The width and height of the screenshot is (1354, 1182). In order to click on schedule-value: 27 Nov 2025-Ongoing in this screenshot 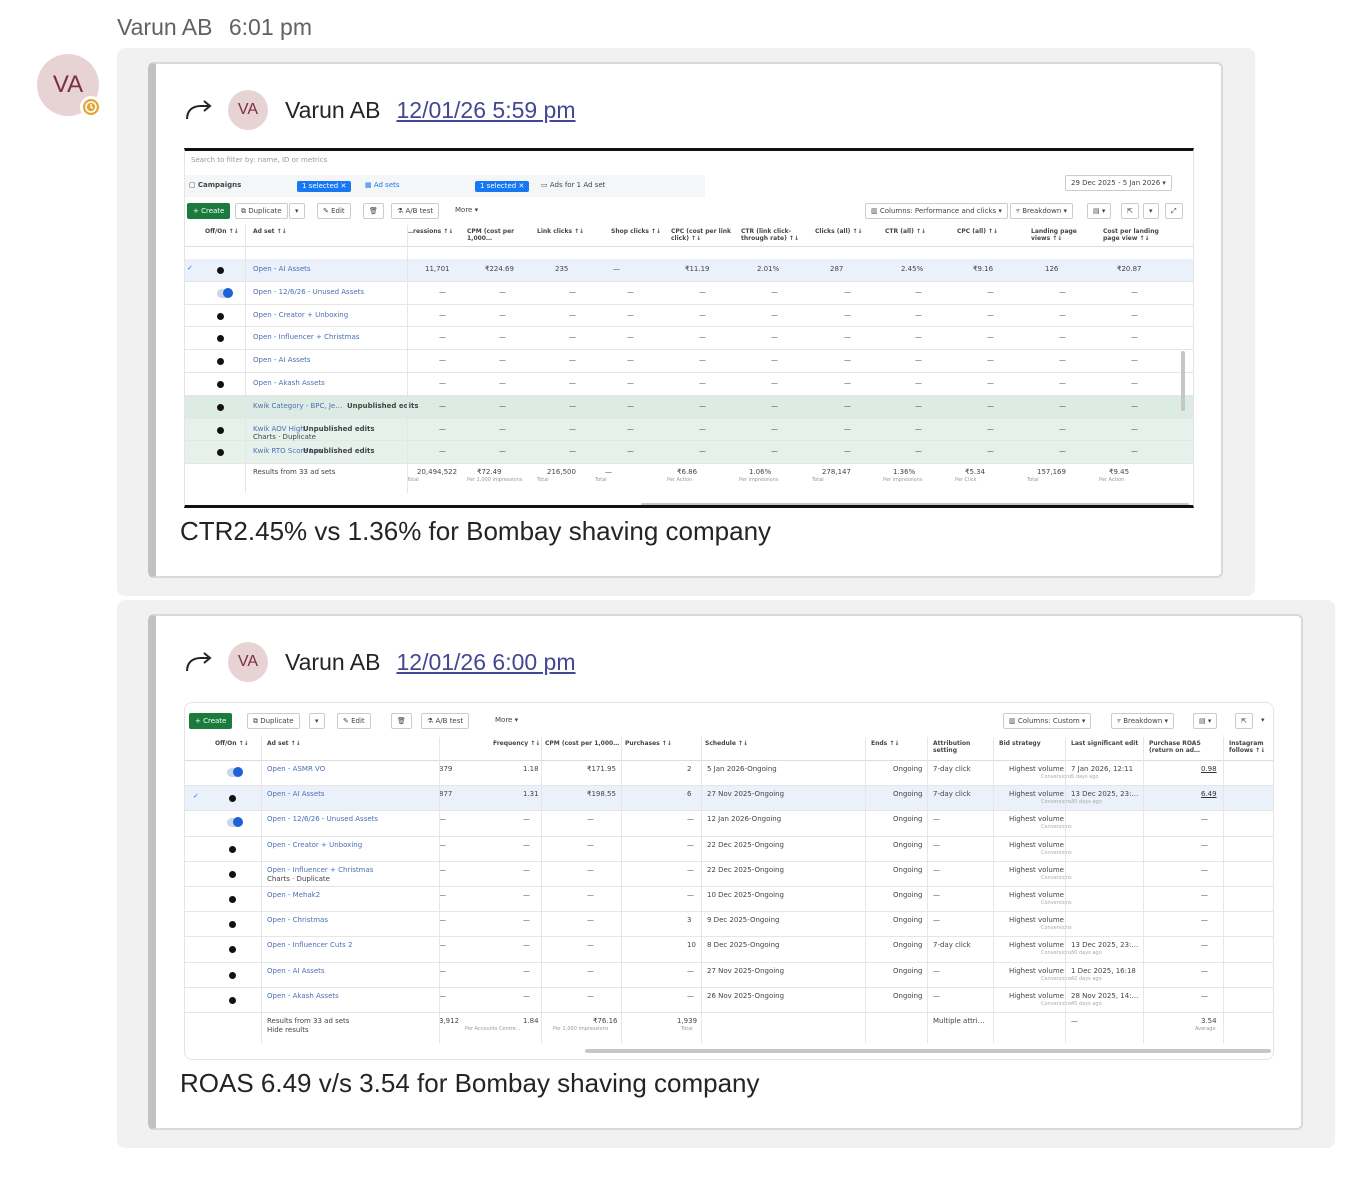, I will do `click(746, 970)`.